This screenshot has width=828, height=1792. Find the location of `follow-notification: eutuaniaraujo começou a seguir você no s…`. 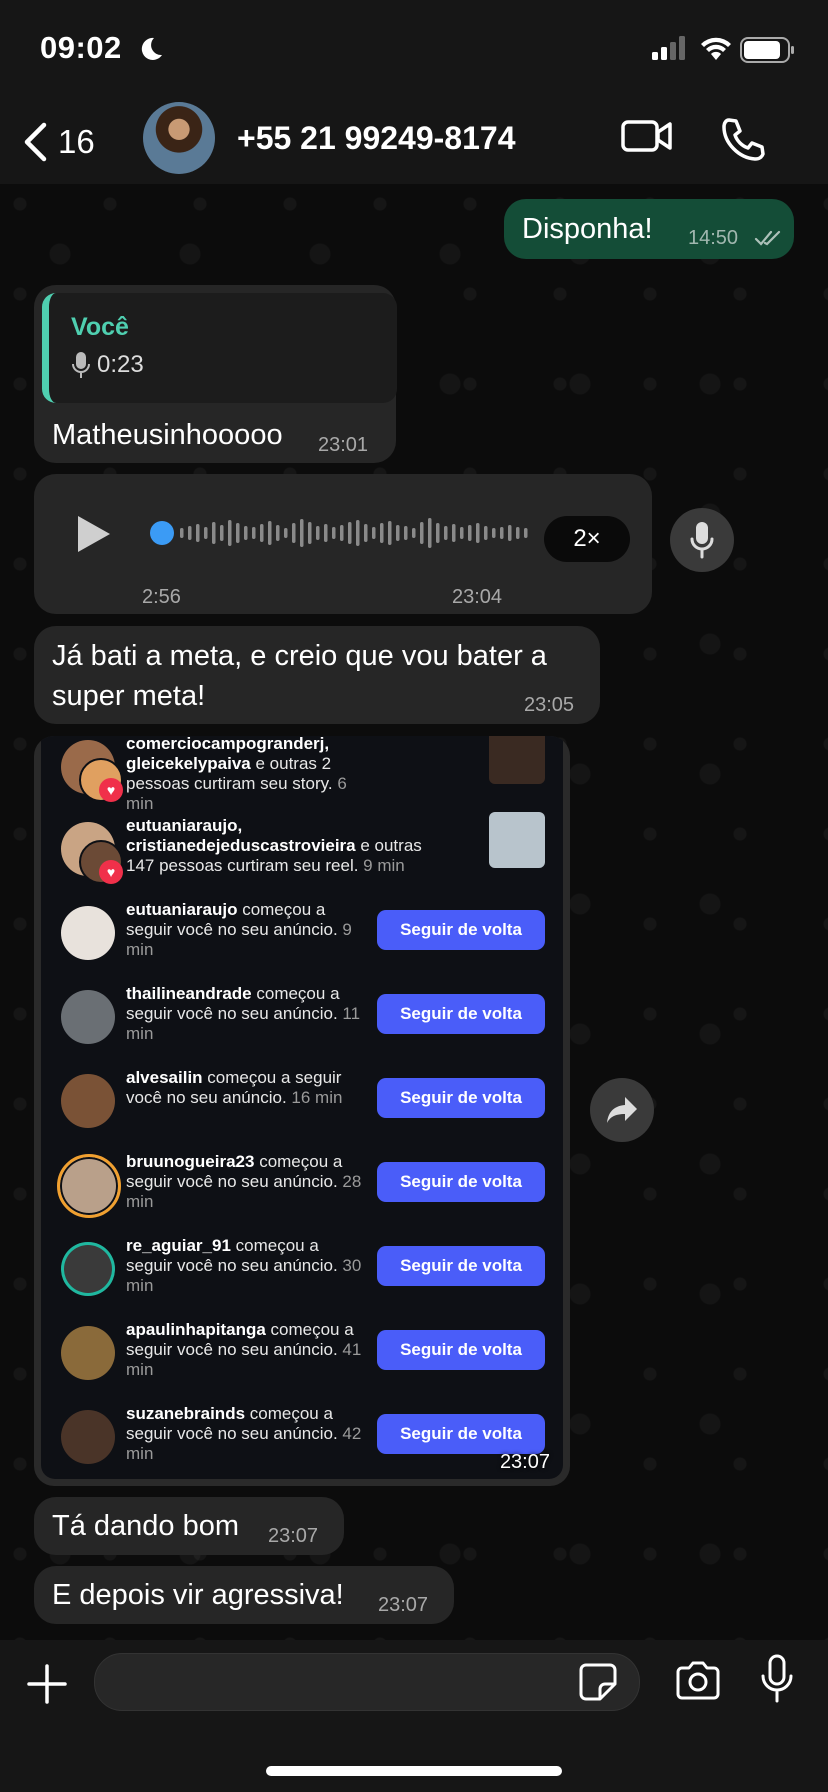

follow-notification: eutuaniaraujo começou a seguir você no s… is located at coordinates (302, 938).